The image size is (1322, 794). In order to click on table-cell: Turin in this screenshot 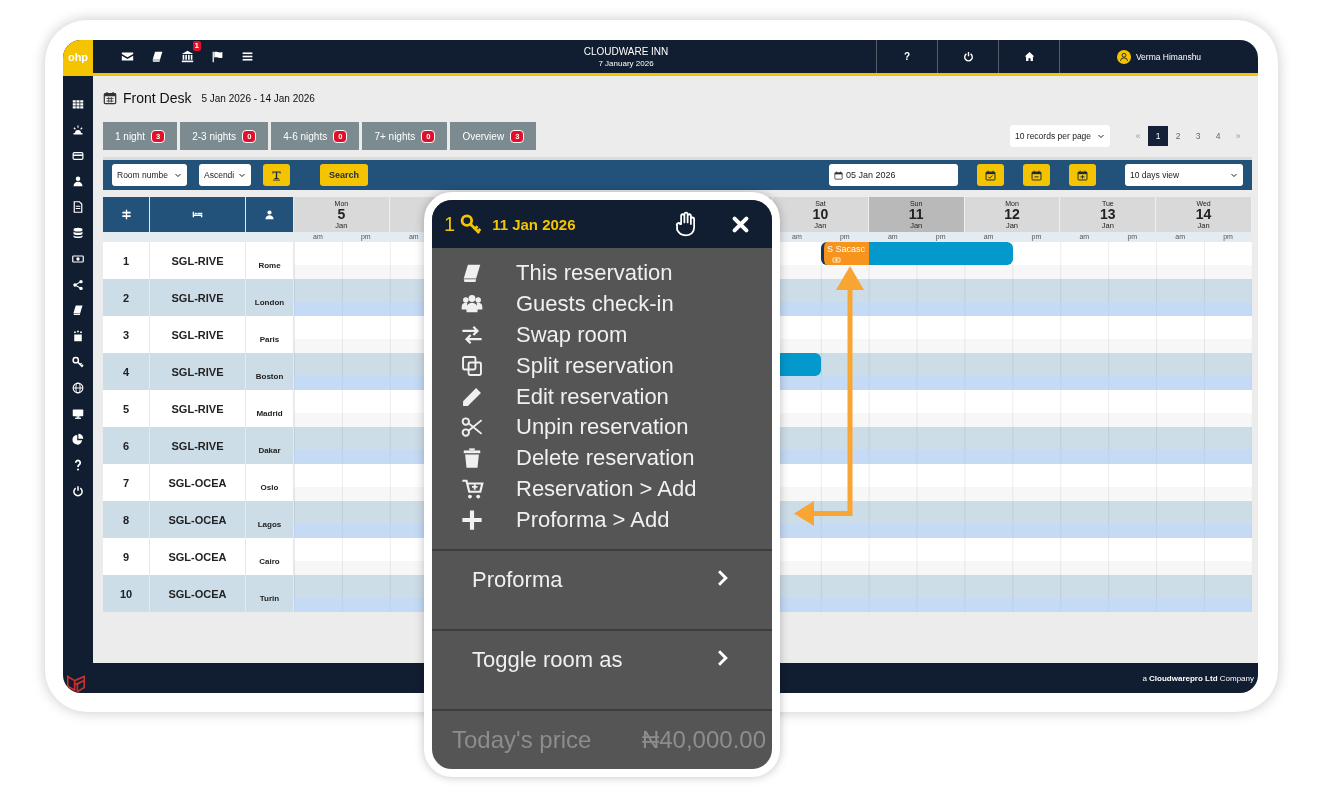, I will do `click(270, 593)`.